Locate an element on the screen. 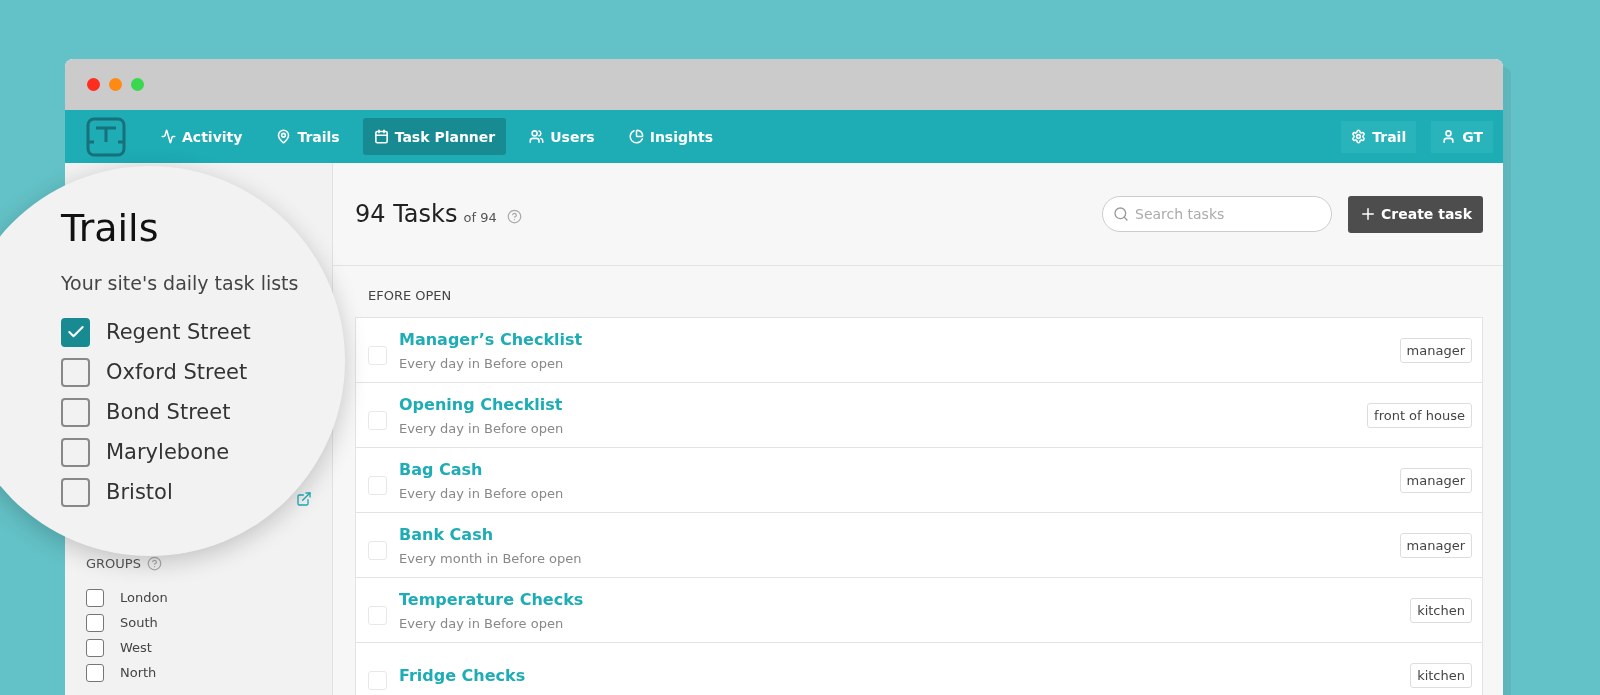  search-field: Search tasks is located at coordinates (1217, 214).